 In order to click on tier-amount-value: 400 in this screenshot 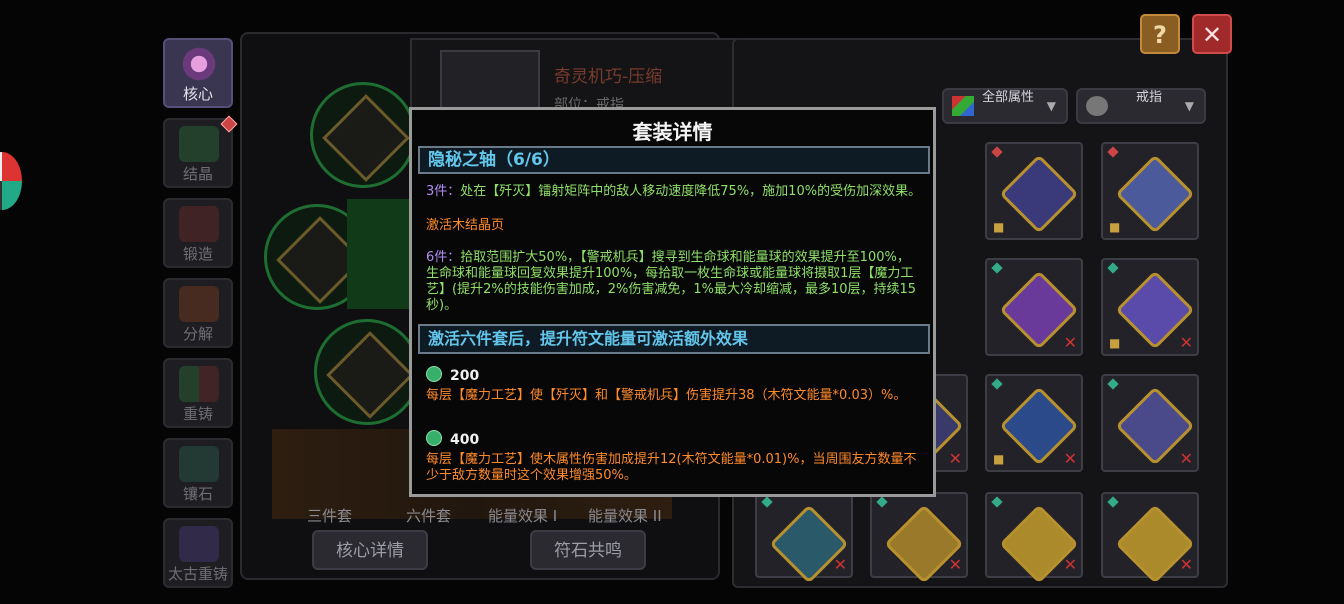, I will do `click(465, 440)`.